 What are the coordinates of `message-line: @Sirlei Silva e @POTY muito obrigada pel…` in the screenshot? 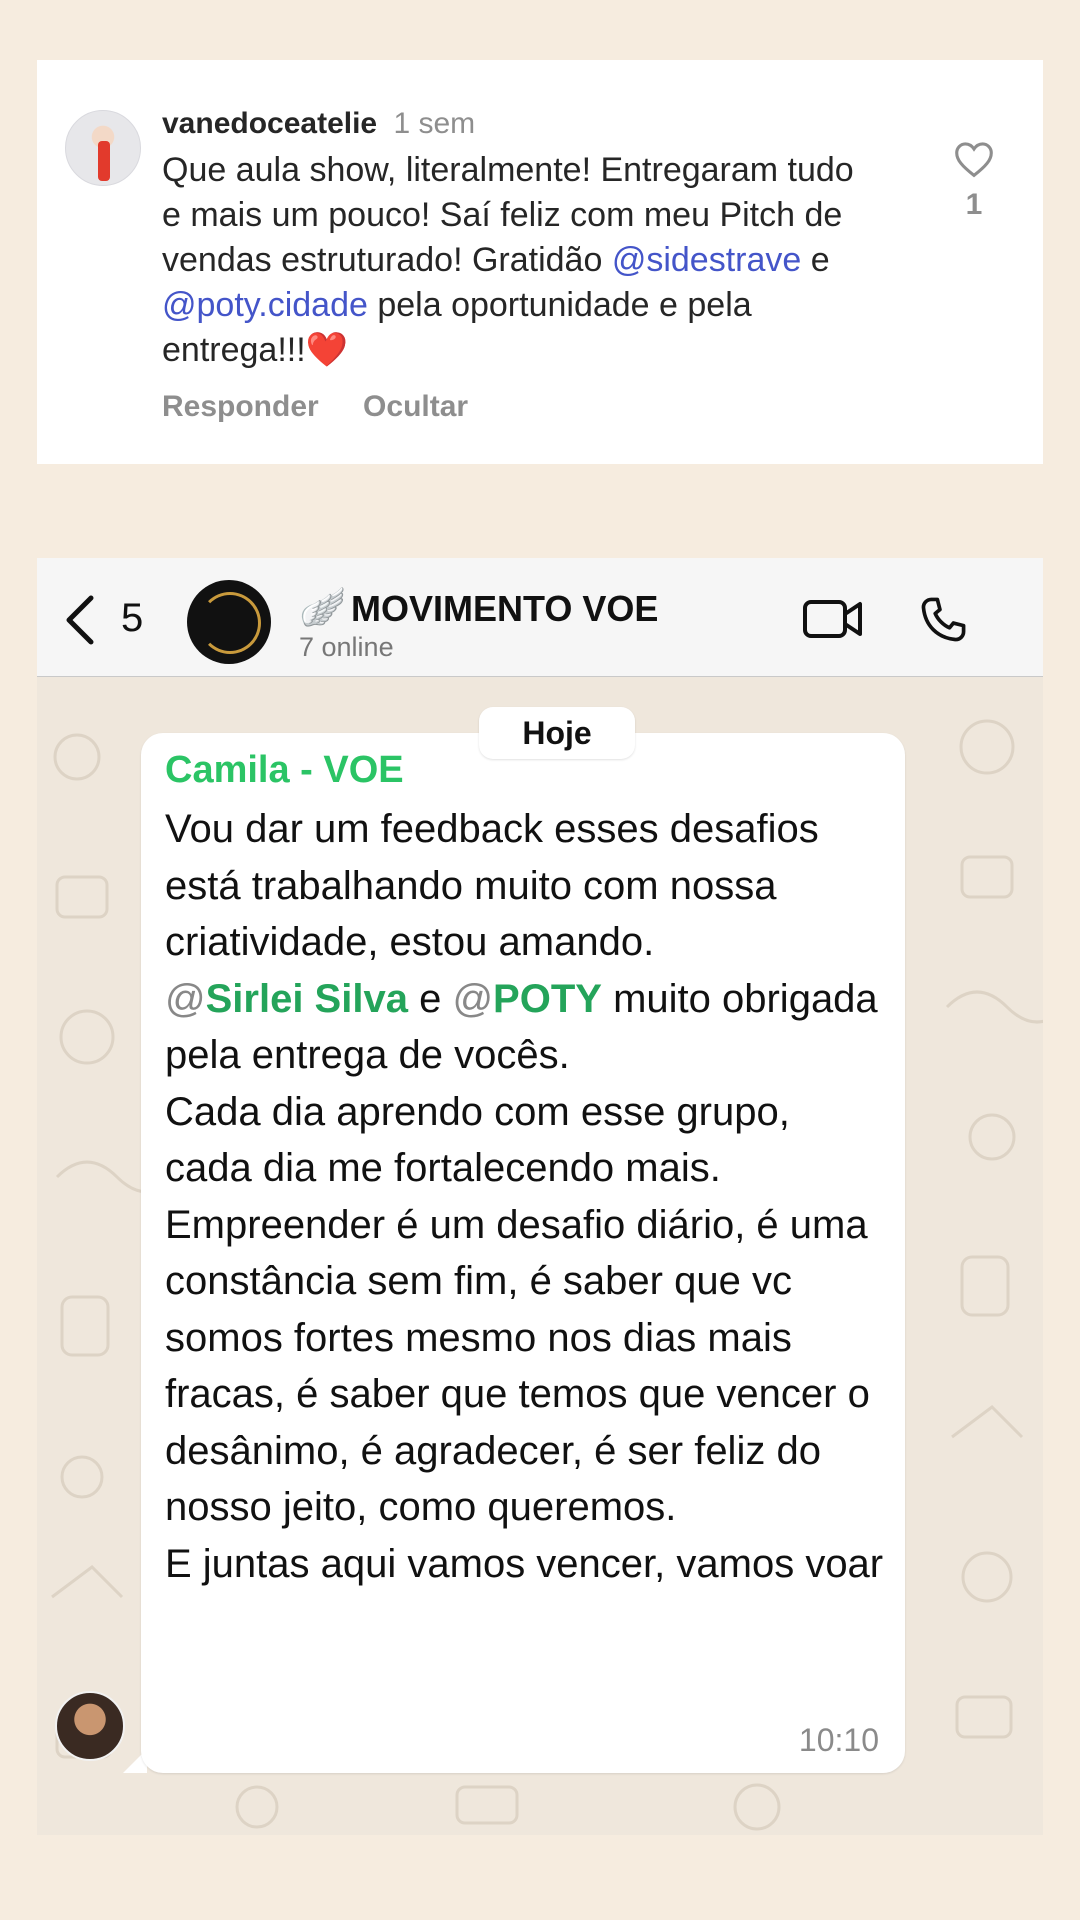 It's located at (525, 1027).